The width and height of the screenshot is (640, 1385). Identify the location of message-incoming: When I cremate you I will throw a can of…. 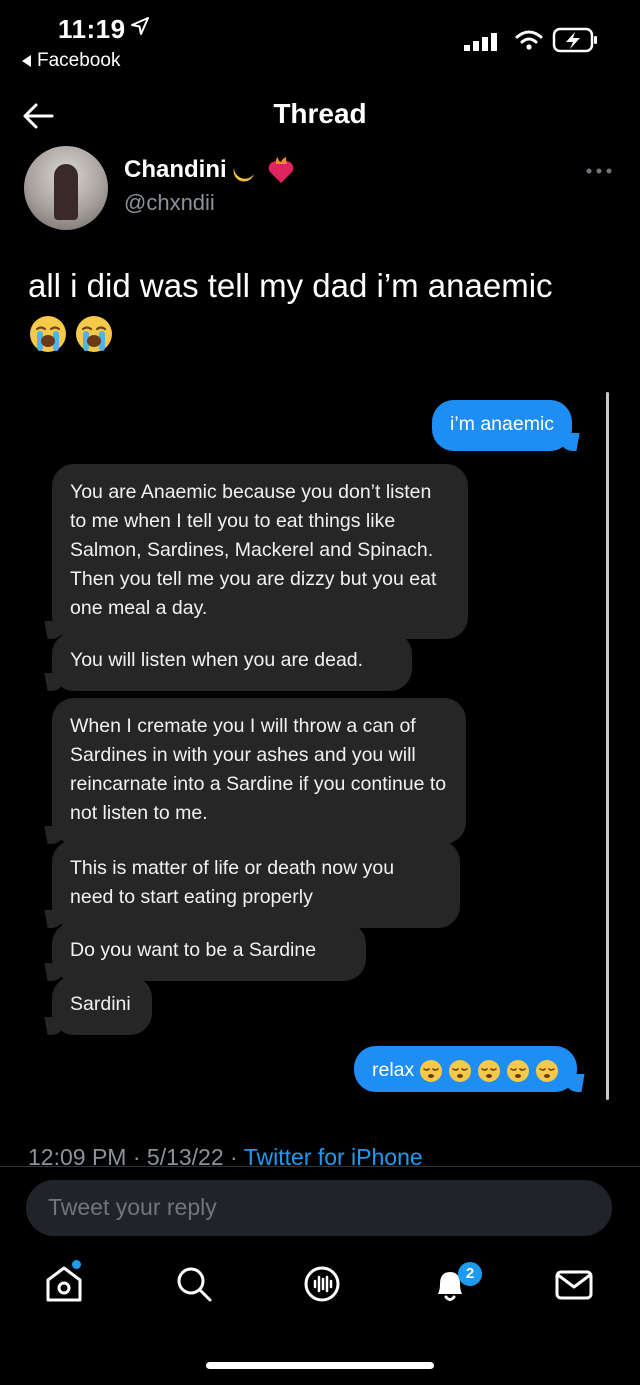
(259, 771).